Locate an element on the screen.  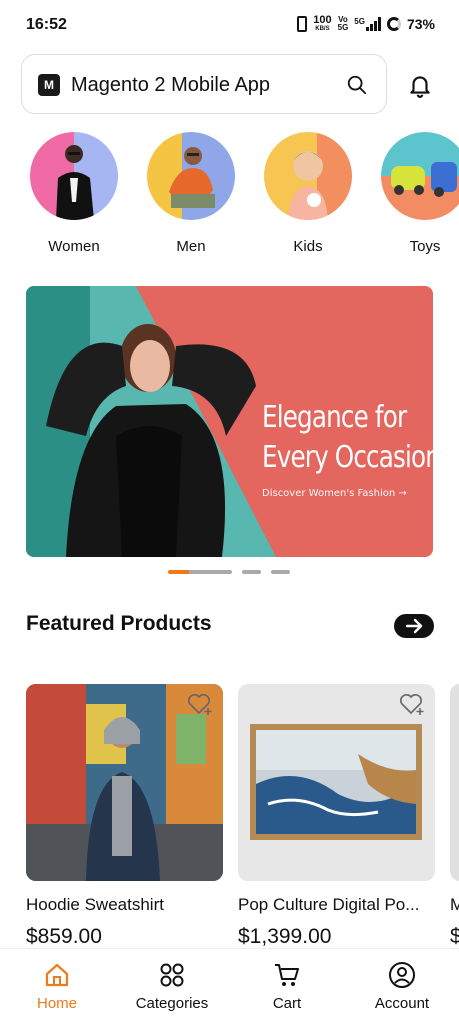
category-men: Men is located at coordinates (191, 193).